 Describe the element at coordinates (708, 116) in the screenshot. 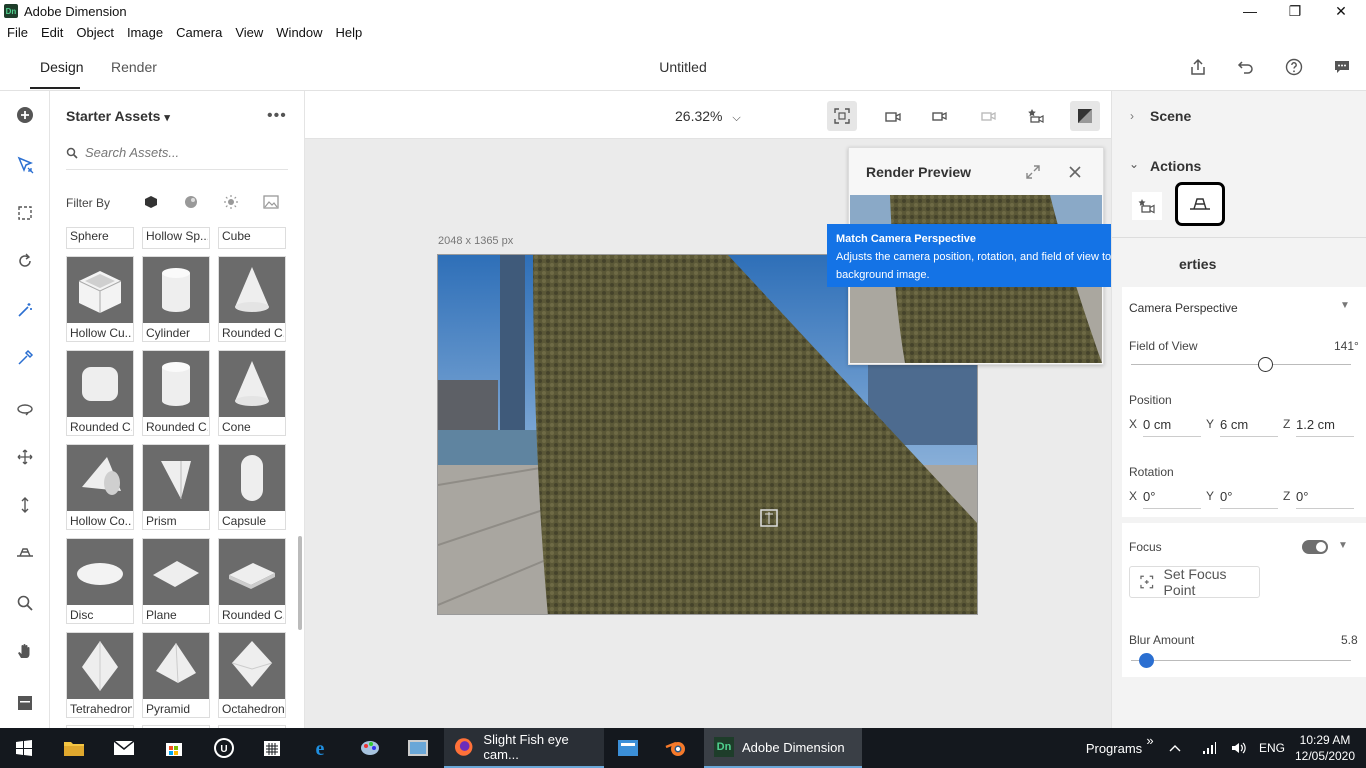

I see `zoom-dropdown: 26.32% ⌵` at that location.